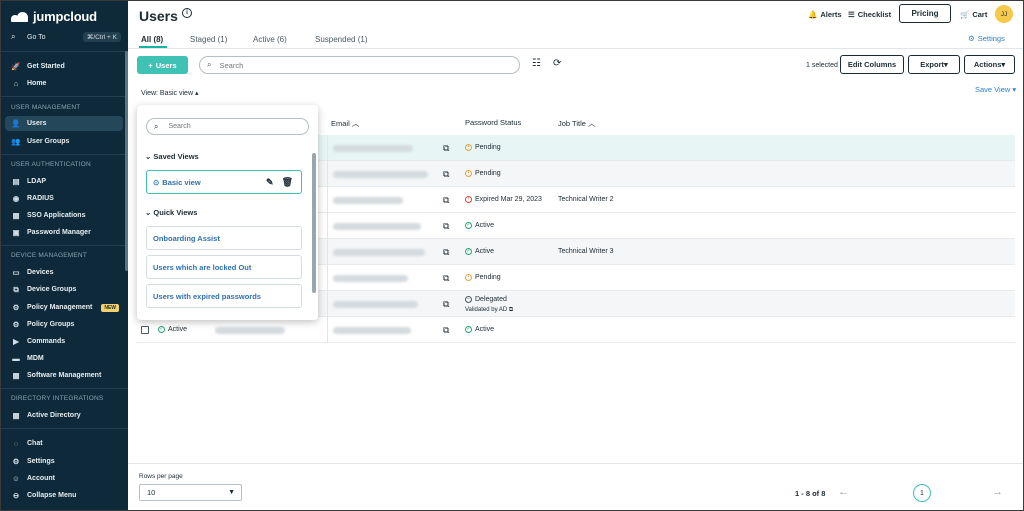 The image size is (1024, 511). What do you see at coordinates (148, 156) in the screenshot?
I see `chevron-down-icon: ⌄` at bounding box center [148, 156].